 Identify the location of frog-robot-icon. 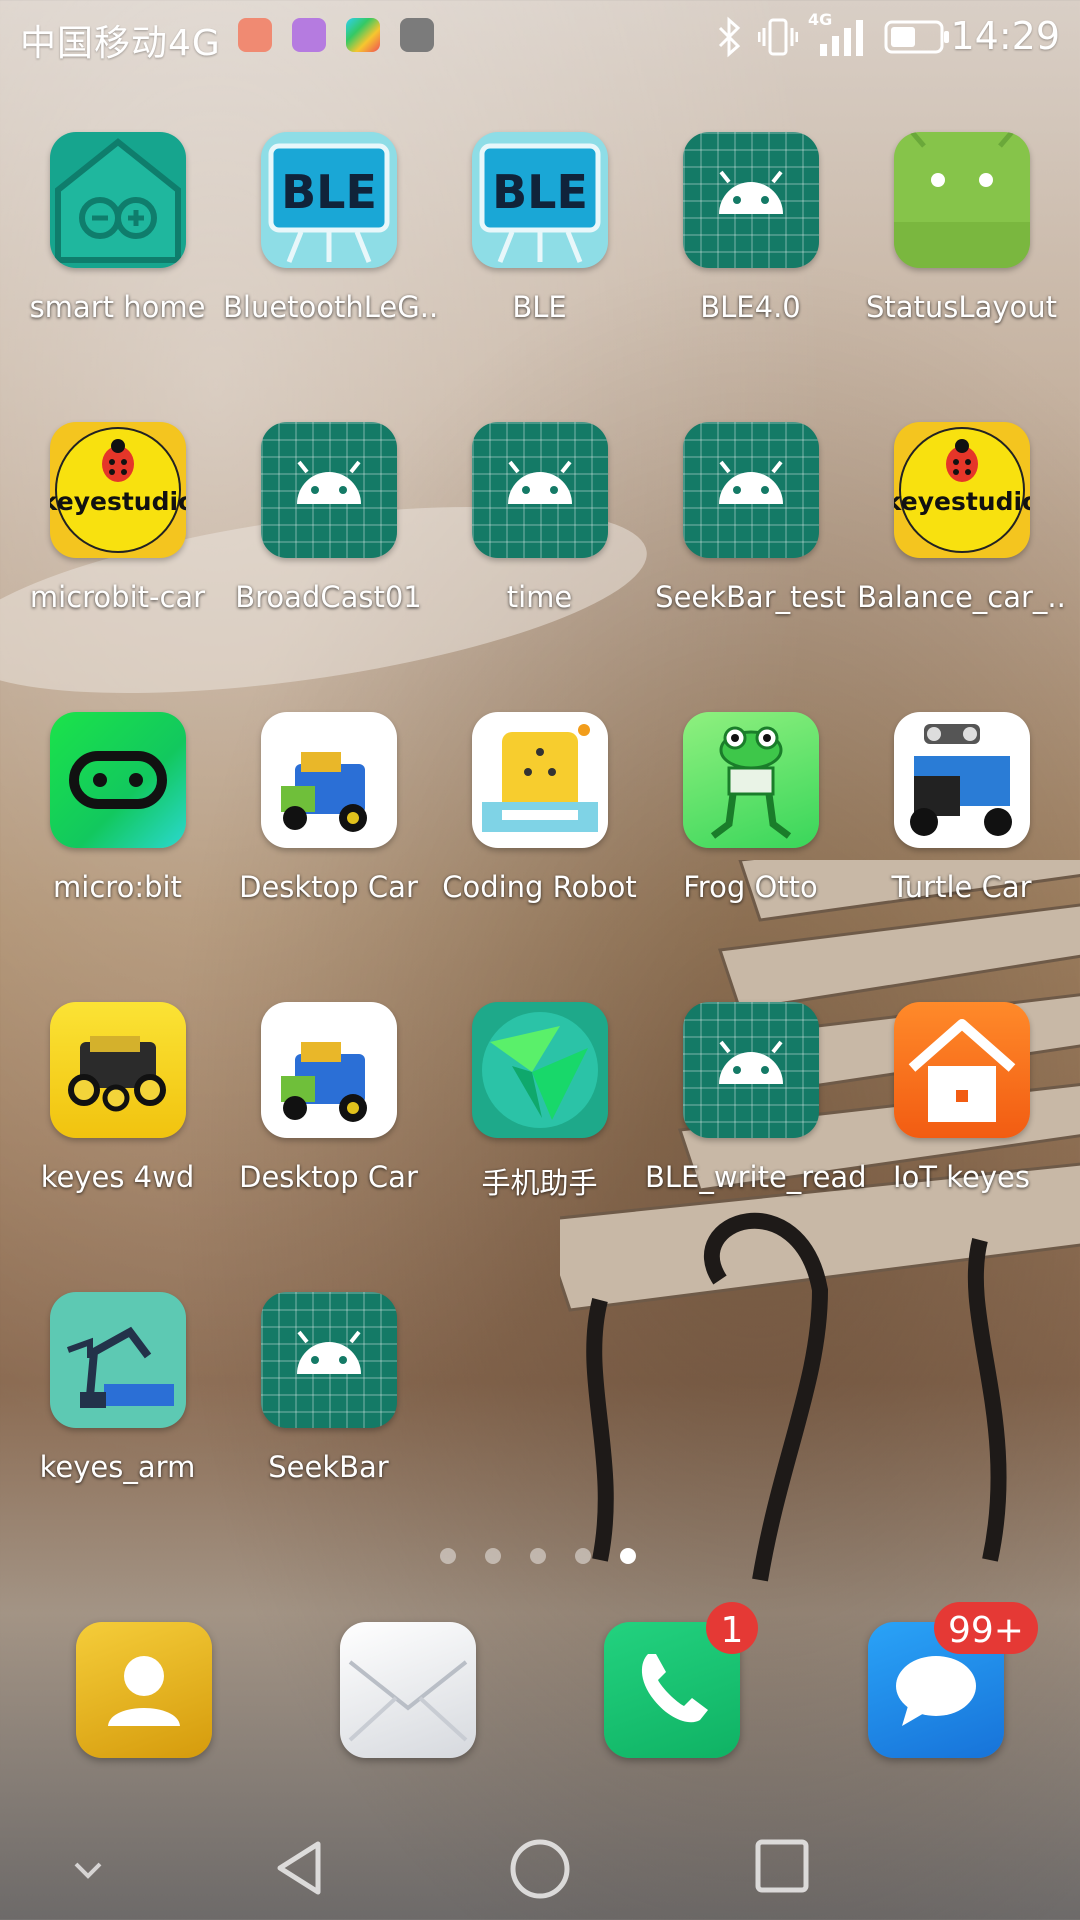
(750, 780).